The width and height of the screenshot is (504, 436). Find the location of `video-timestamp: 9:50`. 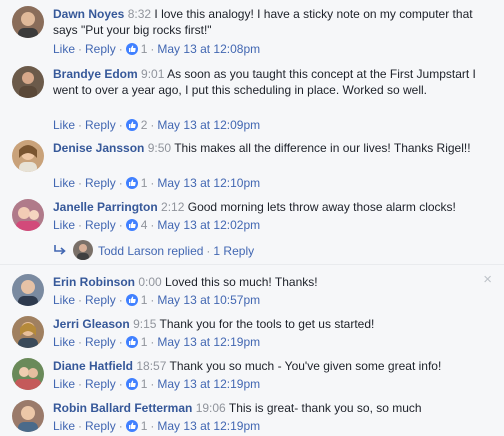

video-timestamp: 9:50 is located at coordinates (159, 148).